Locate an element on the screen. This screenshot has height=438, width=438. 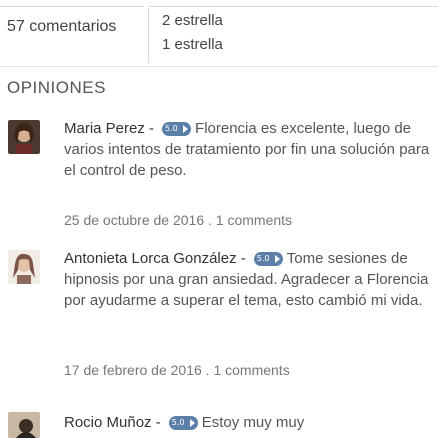
rating-filter-1-star: 1 estrella is located at coordinates (192, 44).